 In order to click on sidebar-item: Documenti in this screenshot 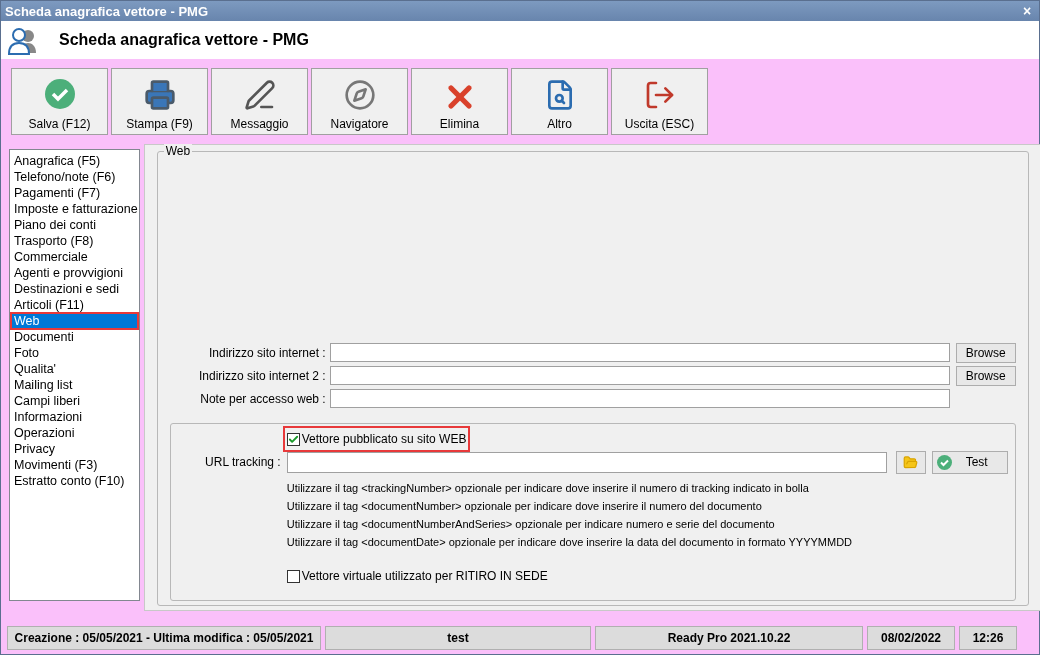, I will do `click(74, 337)`.